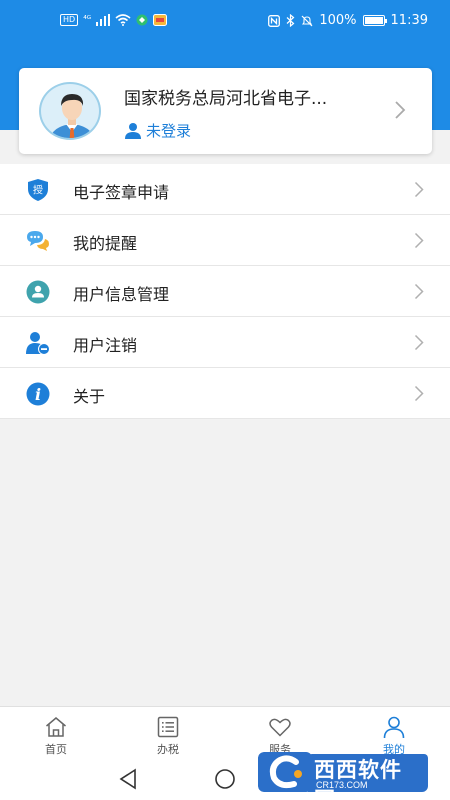  Describe the element at coordinates (343, 772) in the screenshot. I see `watermark-logo: 西西软件园 CR173.COM` at that location.